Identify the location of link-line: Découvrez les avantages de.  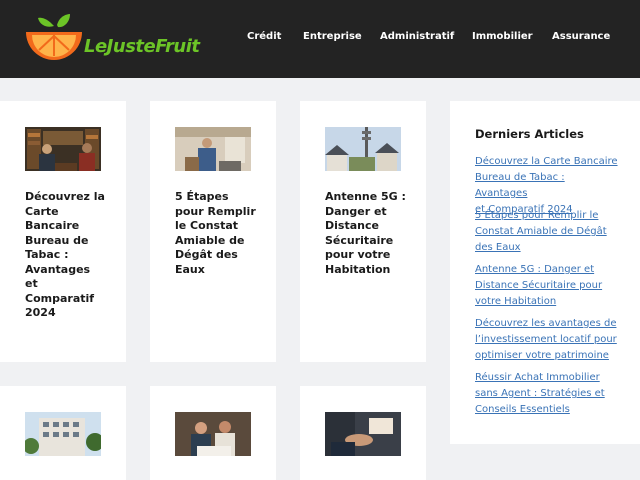
(547, 324).